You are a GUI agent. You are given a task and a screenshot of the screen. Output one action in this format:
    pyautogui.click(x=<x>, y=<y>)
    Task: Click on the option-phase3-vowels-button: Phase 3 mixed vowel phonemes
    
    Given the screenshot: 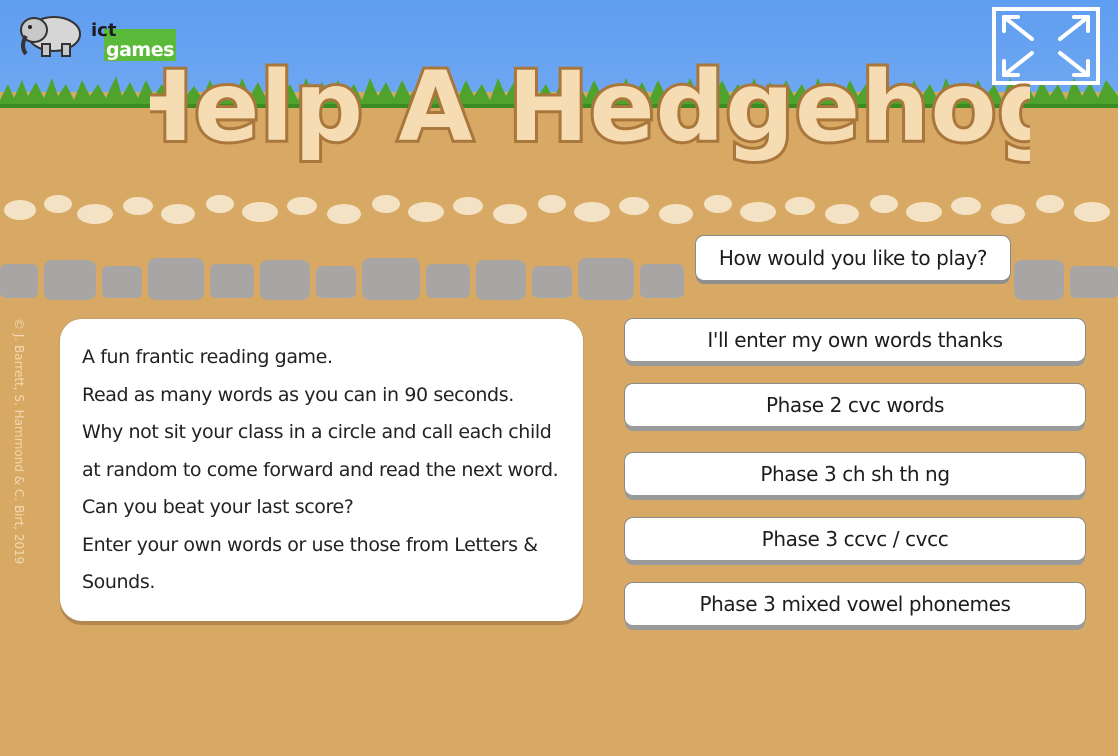 What is the action you would take?
    pyautogui.click(x=855, y=604)
    